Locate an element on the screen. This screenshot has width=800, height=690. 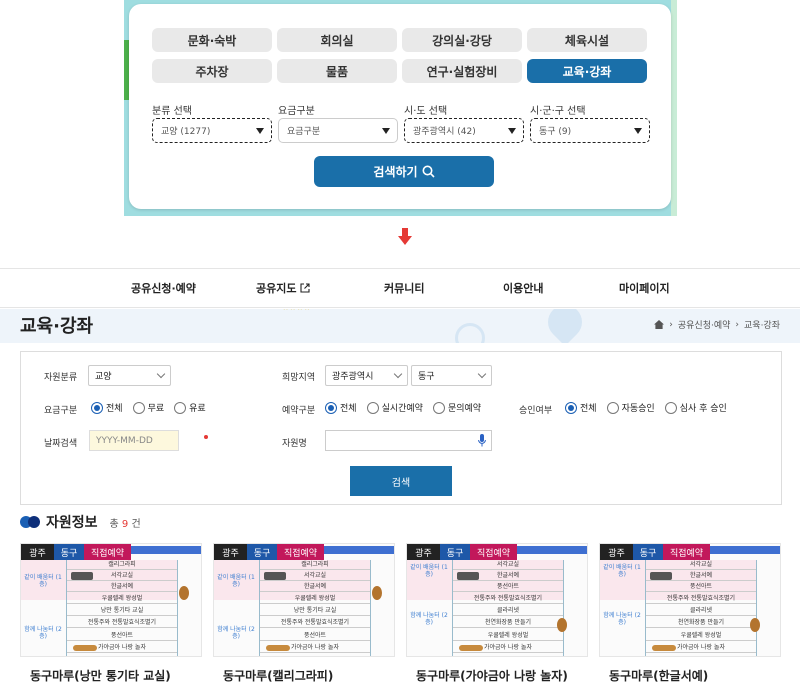
approval-radio-all: 전체 is located at coordinates (581, 407).